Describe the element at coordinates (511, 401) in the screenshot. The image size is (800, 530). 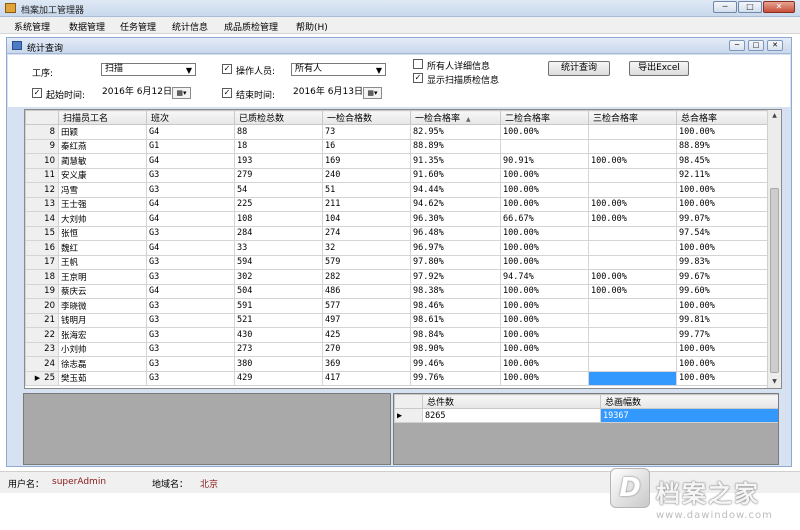
I see `col-header-total-items: 总件数` at that location.